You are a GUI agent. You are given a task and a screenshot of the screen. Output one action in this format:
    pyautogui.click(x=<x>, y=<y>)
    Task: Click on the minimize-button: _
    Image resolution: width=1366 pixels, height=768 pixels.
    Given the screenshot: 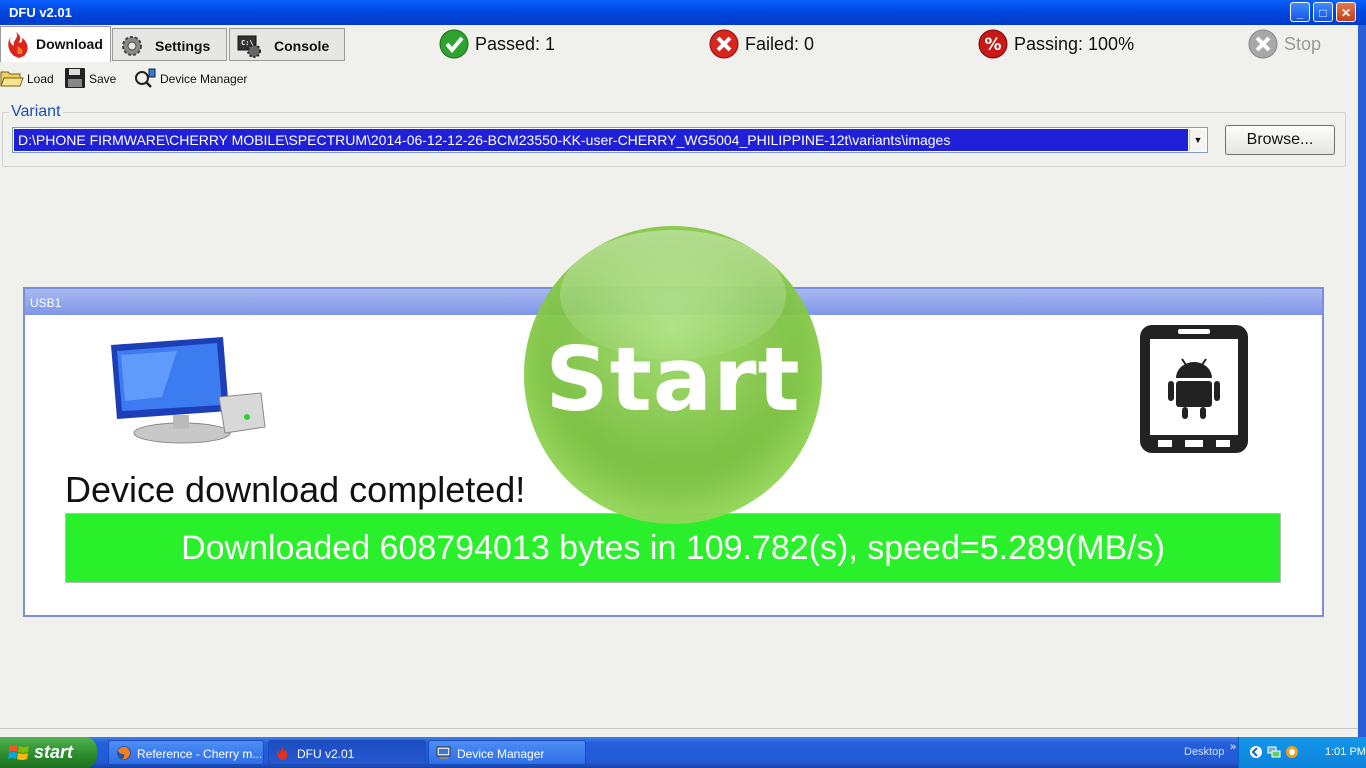 What is the action you would take?
    pyautogui.click(x=1300, y=12)
    